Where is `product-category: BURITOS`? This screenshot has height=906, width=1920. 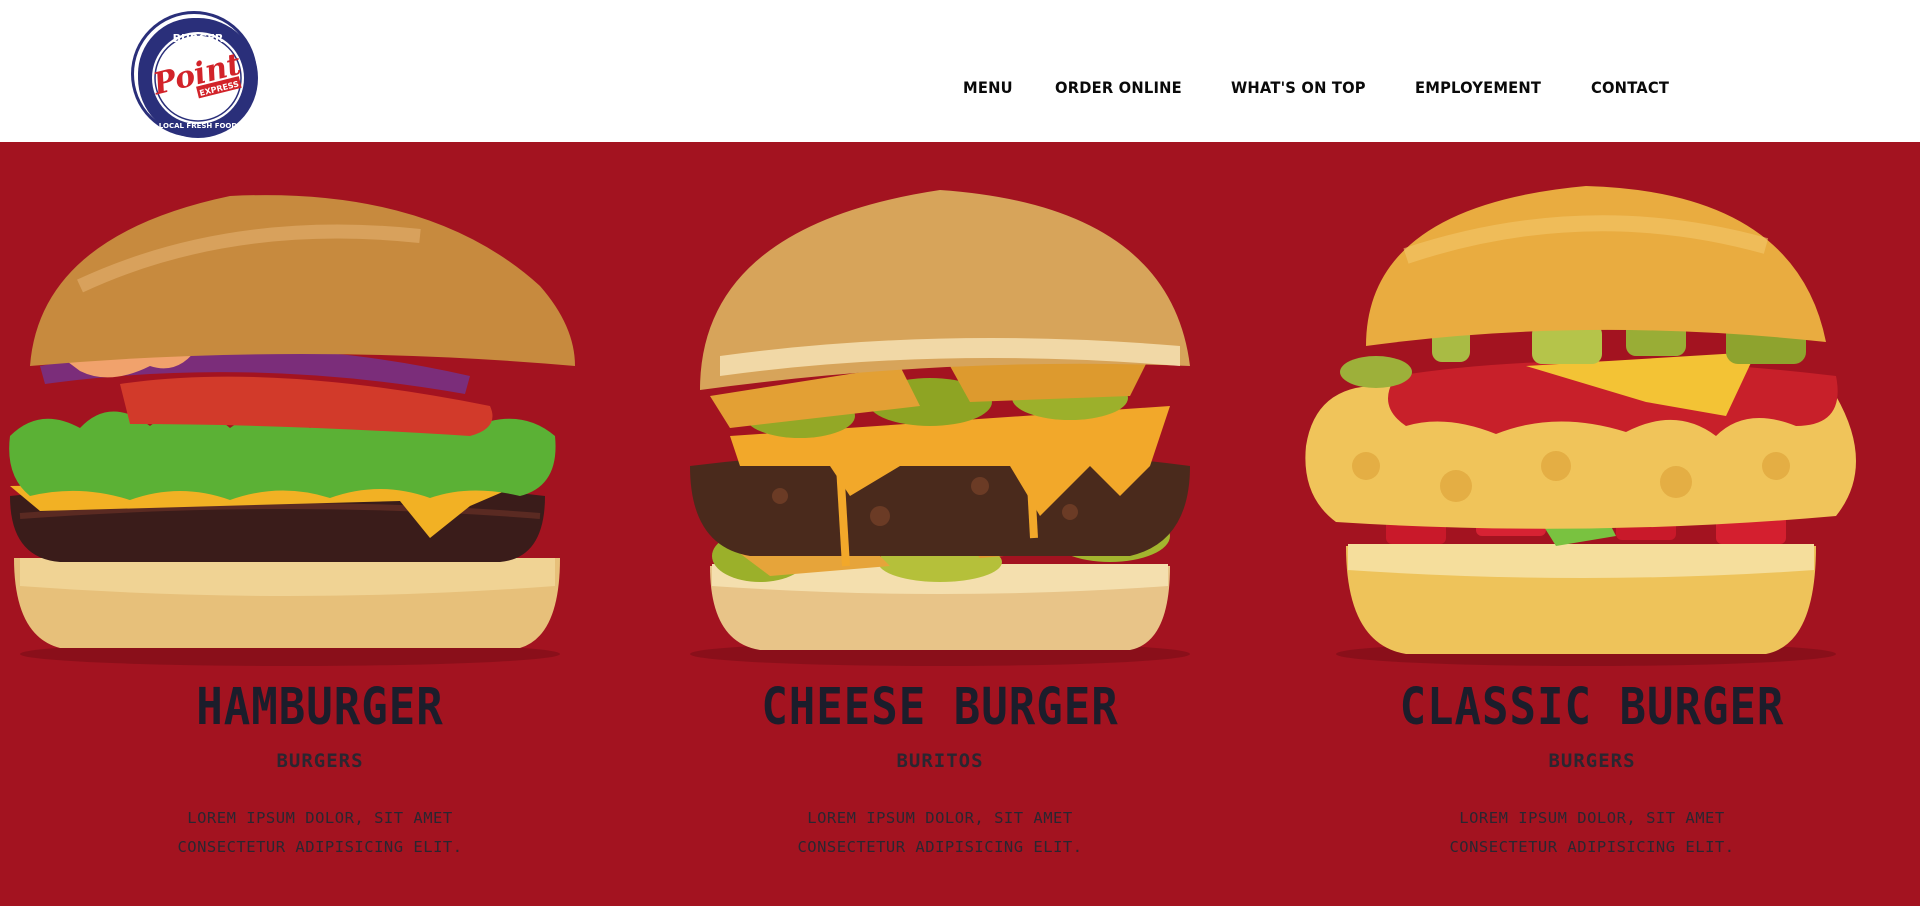 product-category: BURITOS is located at coordinates (940, 761).